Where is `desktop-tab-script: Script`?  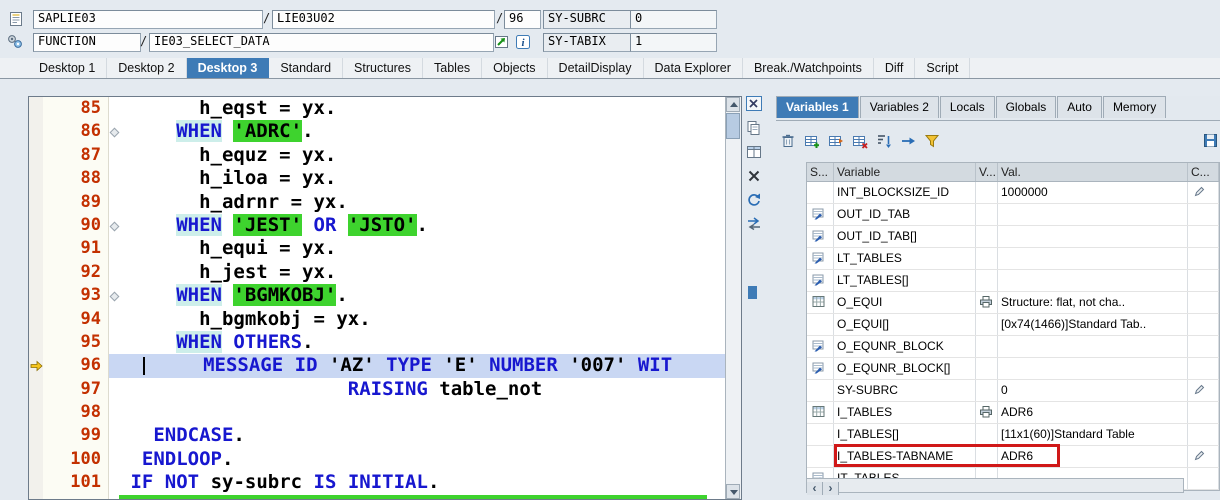
desktop-tab-script: Script is located at coordinates (943, 68).